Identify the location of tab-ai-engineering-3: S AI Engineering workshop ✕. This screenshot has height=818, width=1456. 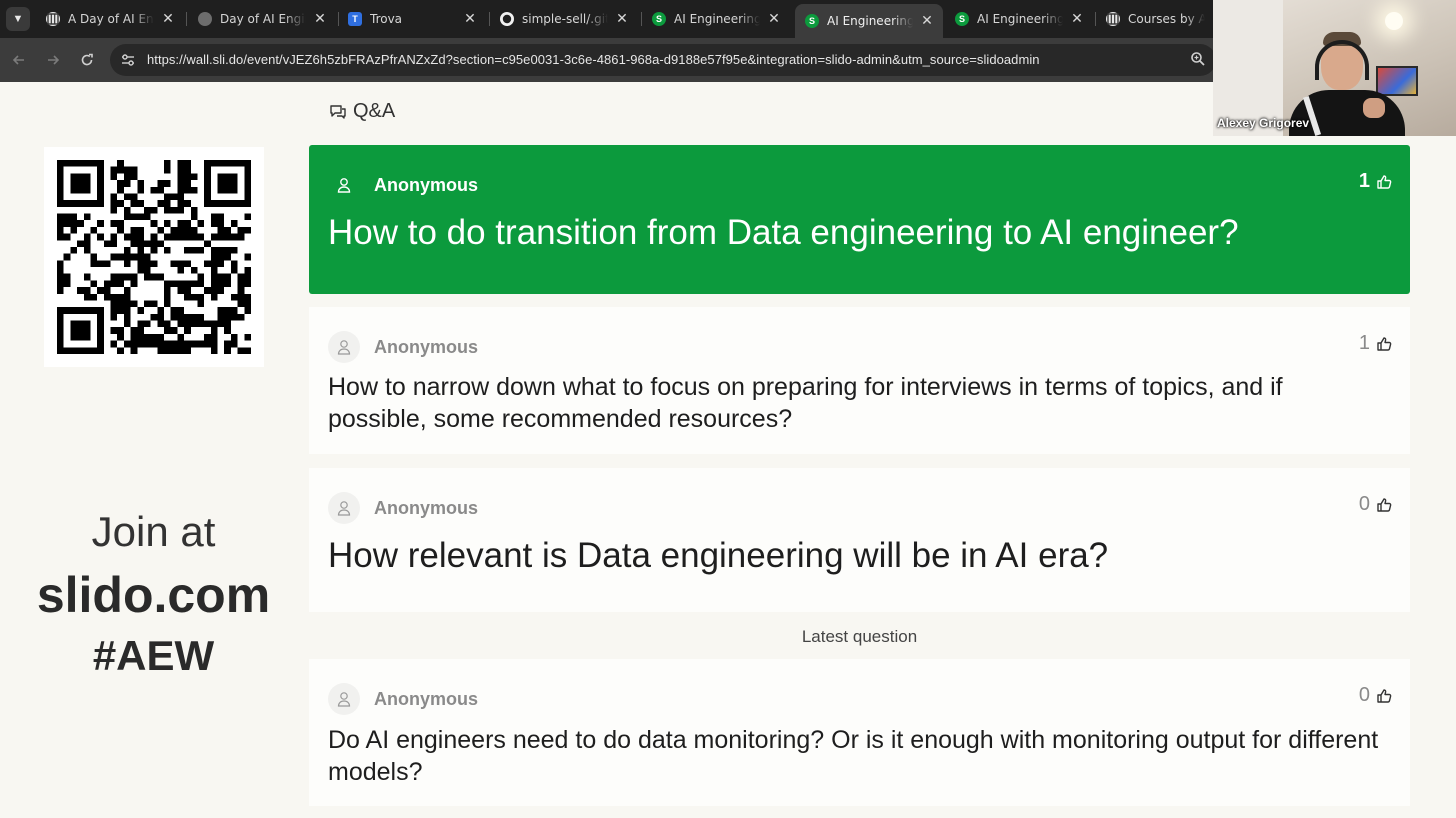
(1019, 19).